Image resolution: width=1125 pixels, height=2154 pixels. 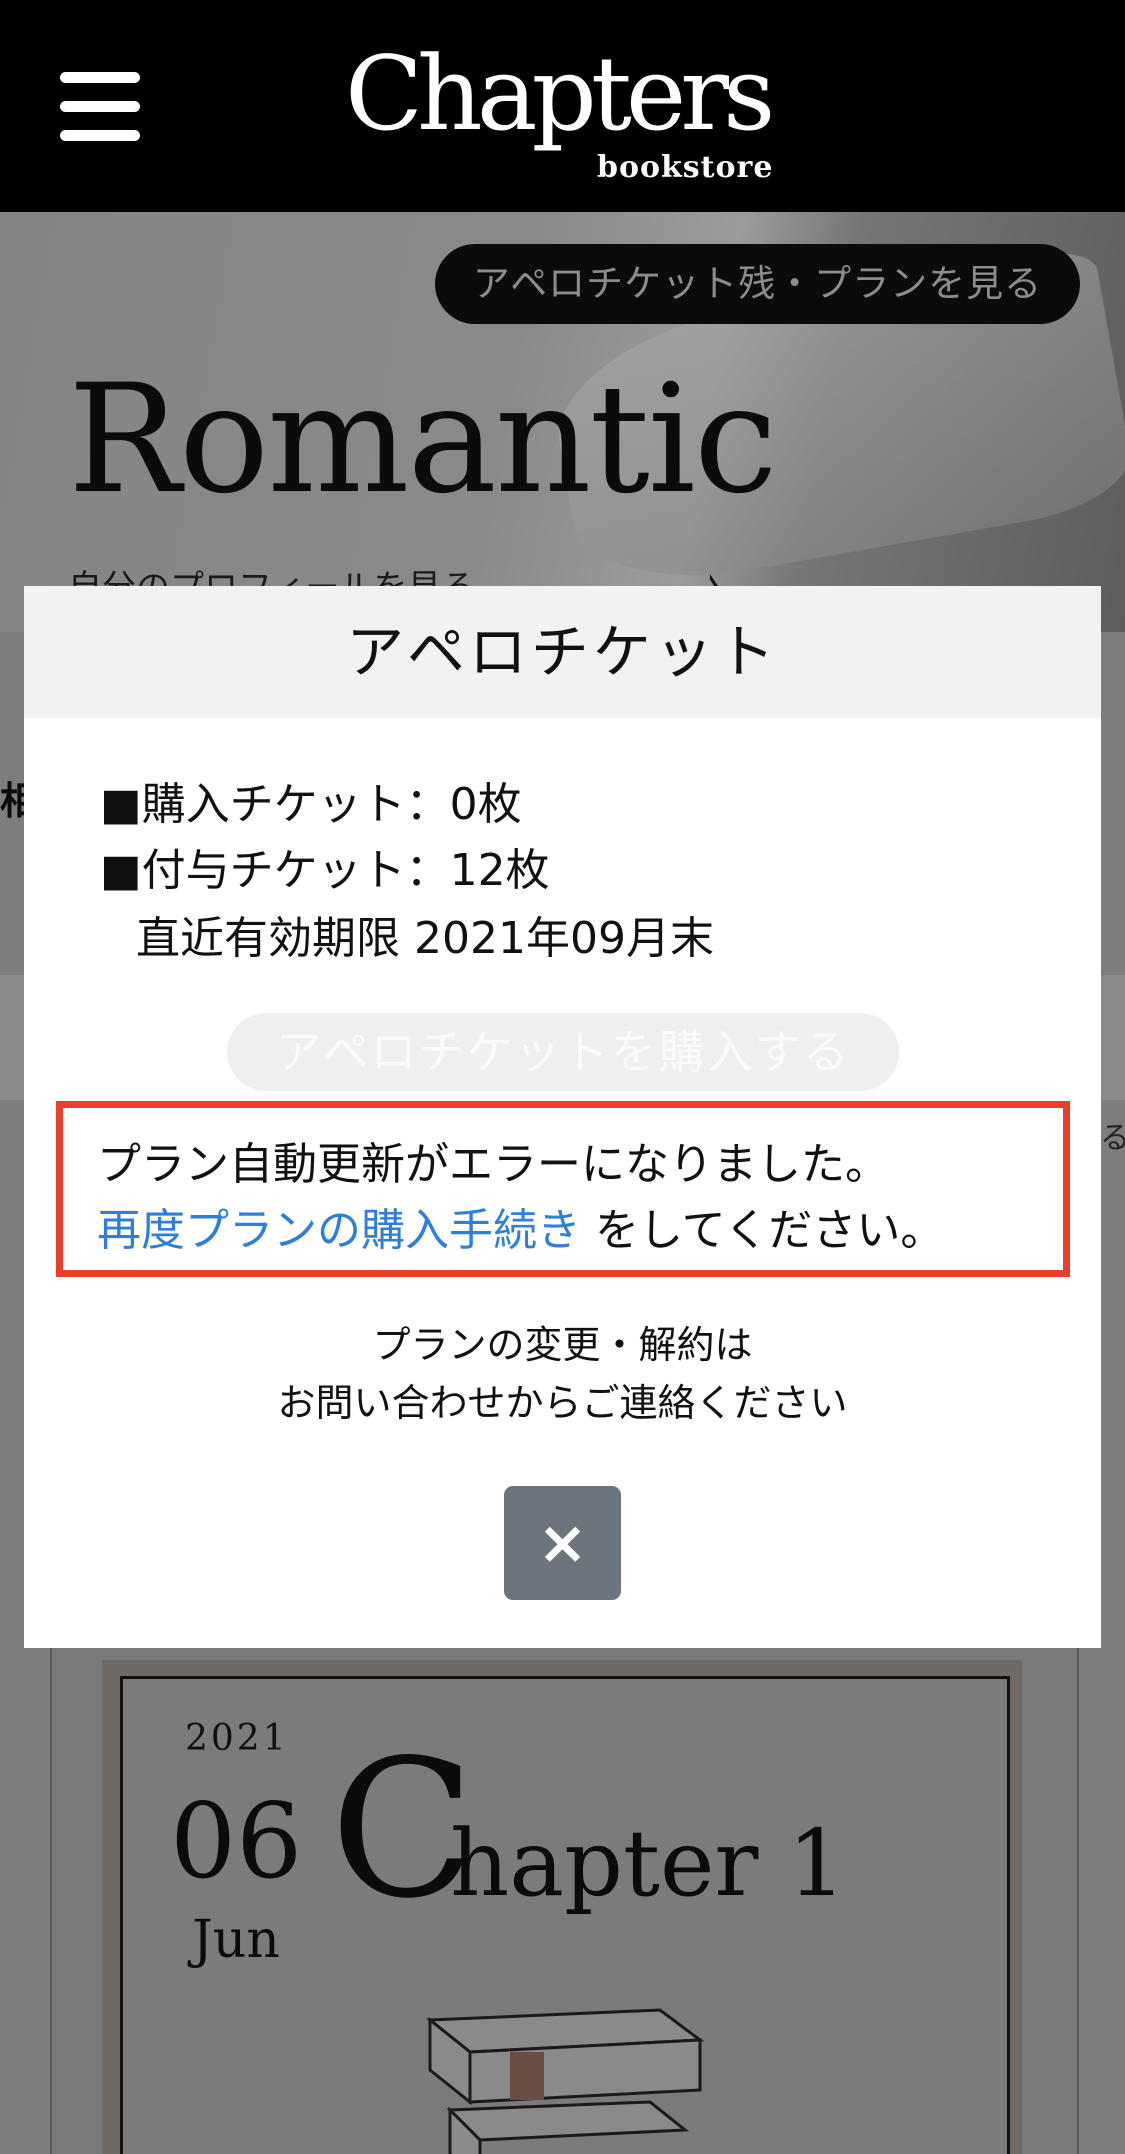 I want to click on error-message-box: プラン自動更新がエラーになりました。 再度プランの購入手続き をしてください。, so click(x=563, y=1189).